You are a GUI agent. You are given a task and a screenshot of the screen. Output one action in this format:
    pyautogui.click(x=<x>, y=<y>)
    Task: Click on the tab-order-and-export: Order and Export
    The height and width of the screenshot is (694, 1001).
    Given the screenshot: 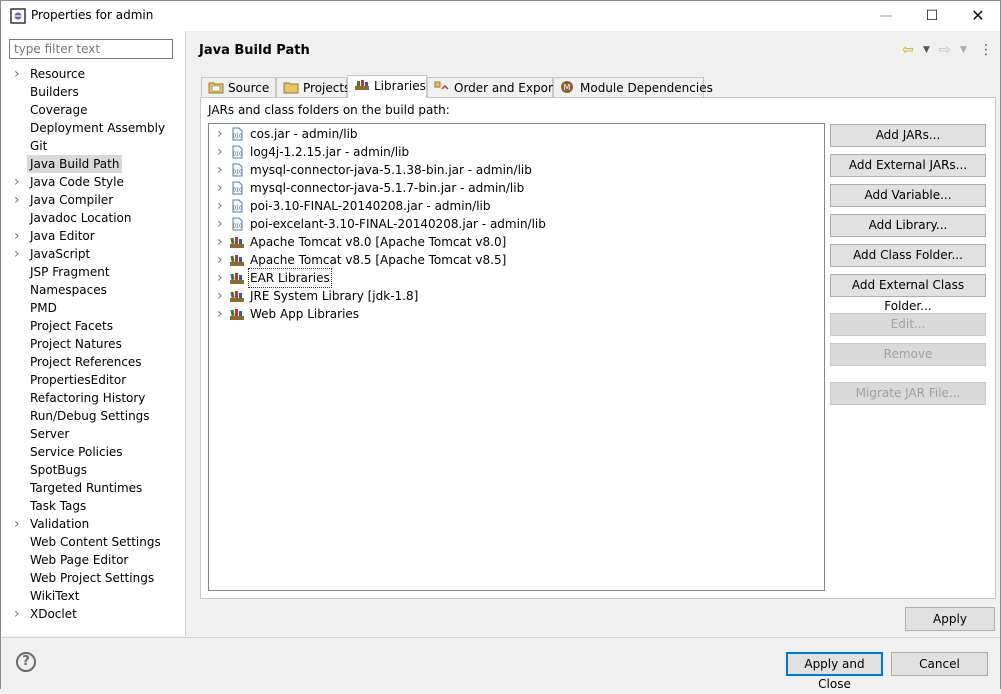 What is the action you would take?
    pyautogui.click(x=492, y=87)
    